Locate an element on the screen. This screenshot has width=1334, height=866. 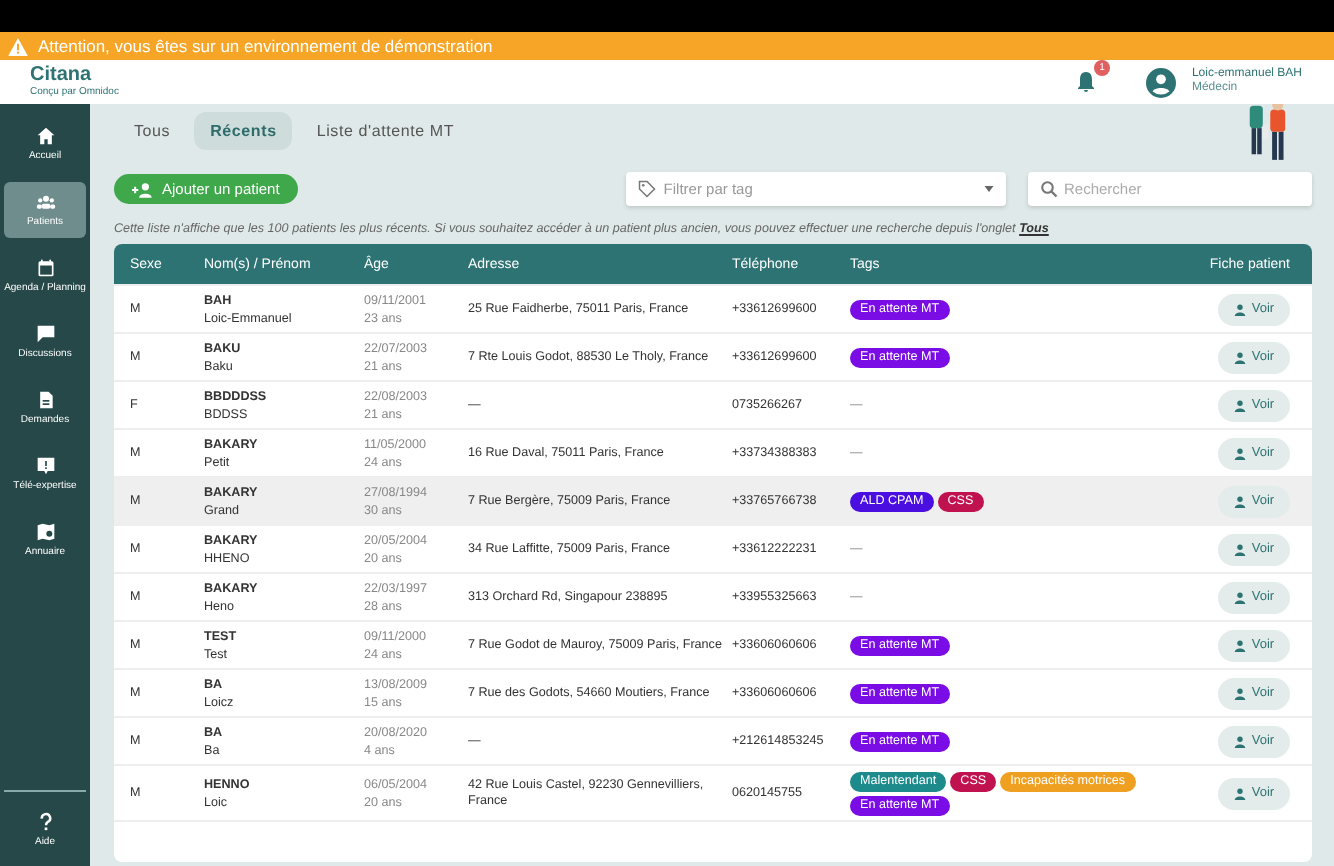
caret-icon is located at coordinates (988, 189).